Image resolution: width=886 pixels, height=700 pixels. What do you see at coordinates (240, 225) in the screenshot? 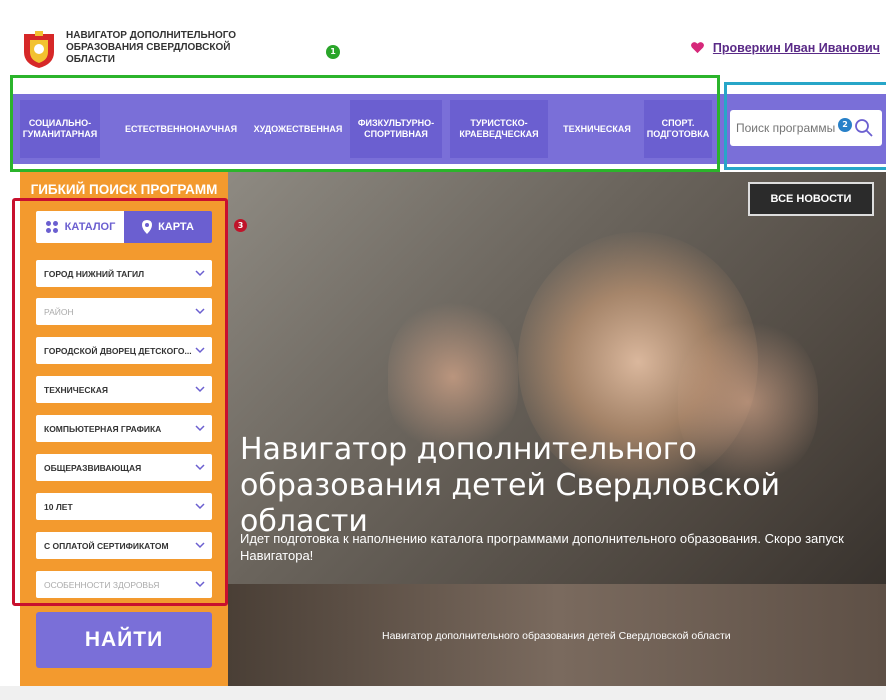
I see `annotation-marker-3: 3` at bounding box center [240, 225].